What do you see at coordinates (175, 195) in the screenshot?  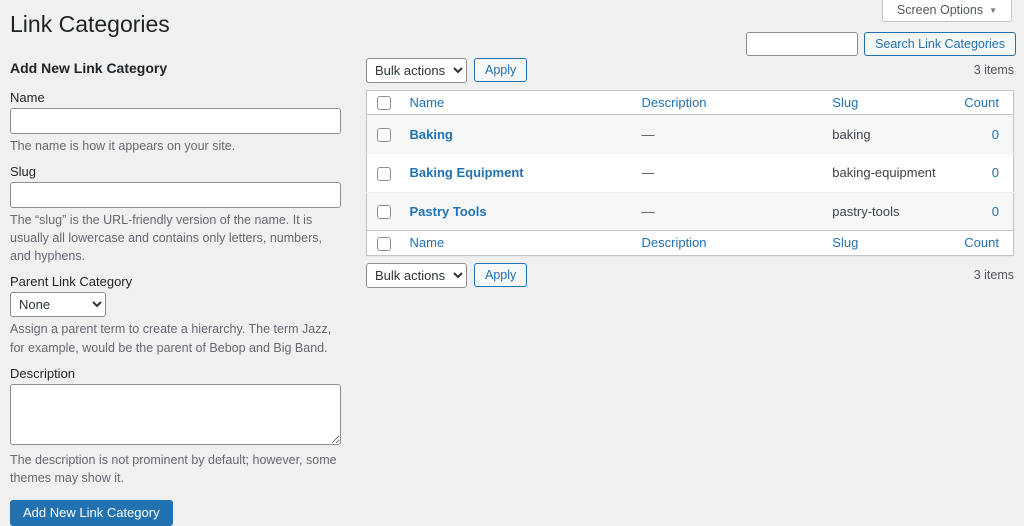 I see `slug-input` at bounding box center [175, 195].